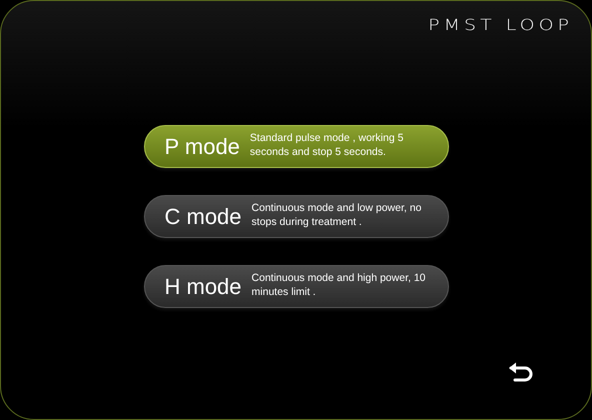  I want to click on mode-button: C mode Continuous mode and low power, no stops during treatment ., so click(296, 216).